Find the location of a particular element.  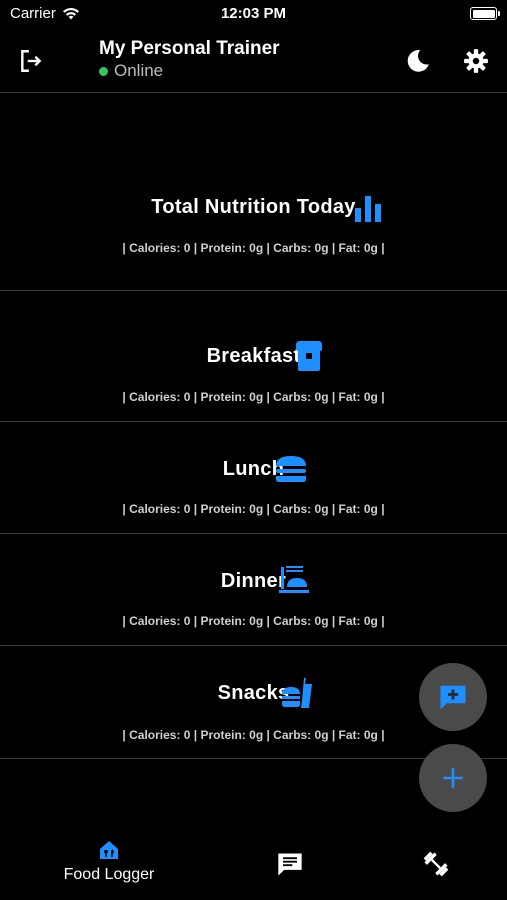

add-comment-icon is located at coordinates (453, 697).